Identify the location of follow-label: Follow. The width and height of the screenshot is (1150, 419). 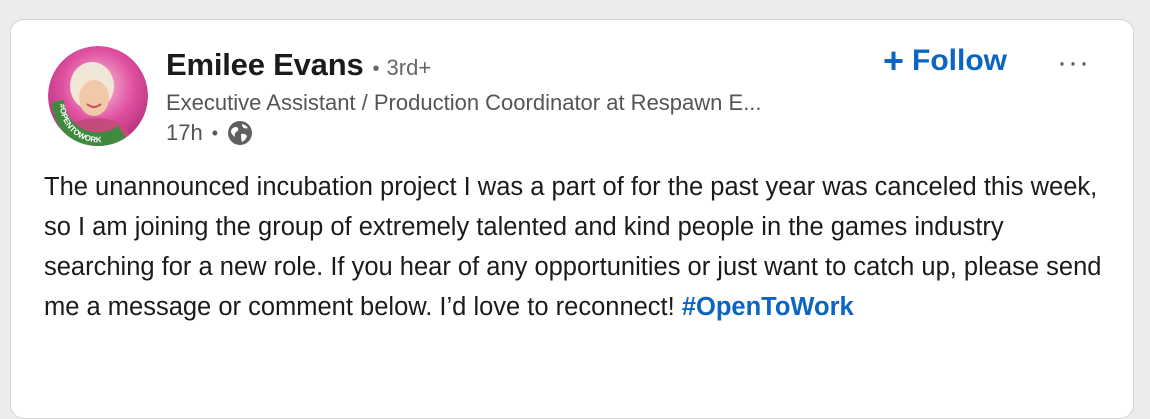
(960, 60).